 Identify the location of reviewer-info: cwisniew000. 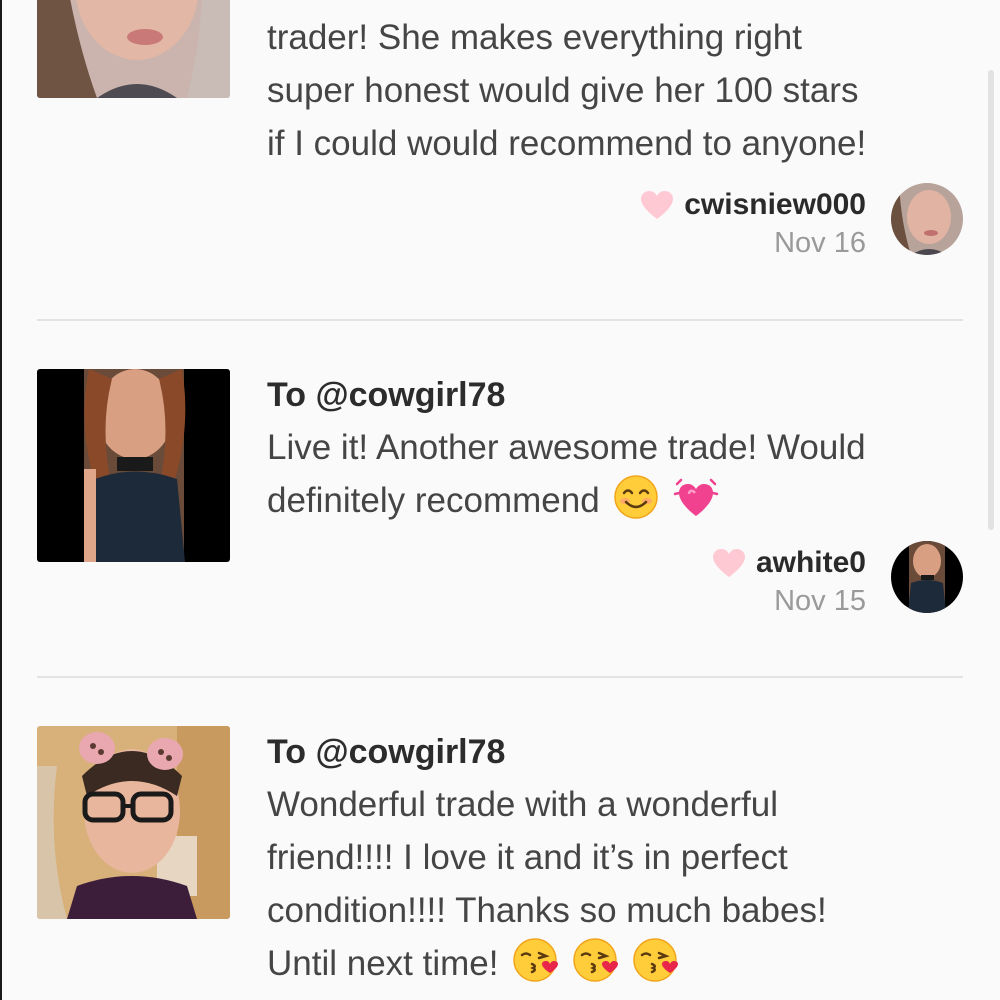
(753, 205).